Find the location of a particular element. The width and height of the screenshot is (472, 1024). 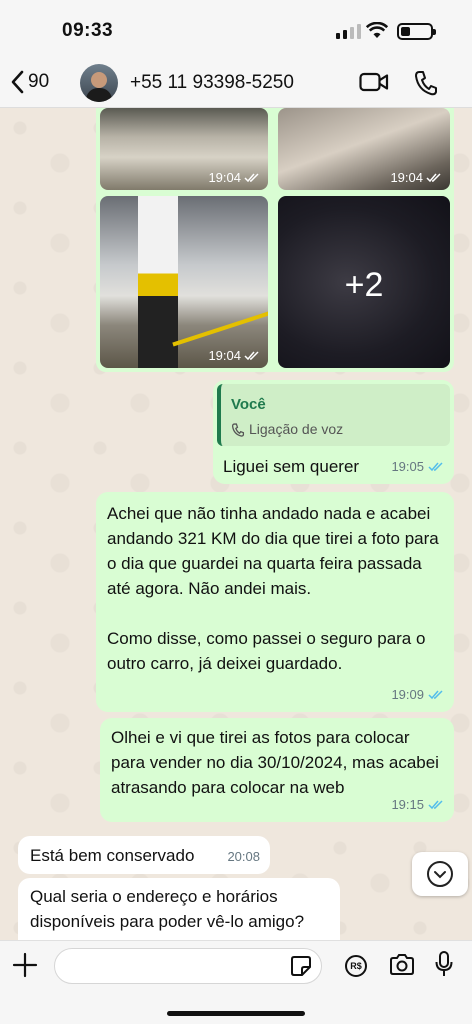

back-button: 90 is located at coordinates (29, 82).